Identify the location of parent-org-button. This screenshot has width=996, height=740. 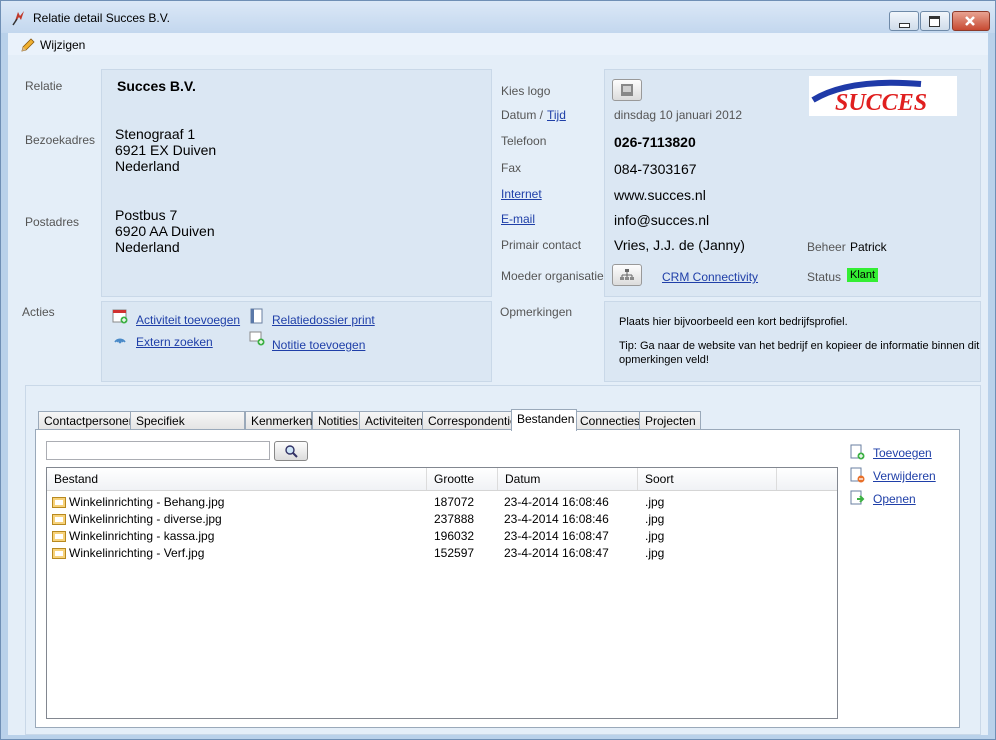
(627, 275).